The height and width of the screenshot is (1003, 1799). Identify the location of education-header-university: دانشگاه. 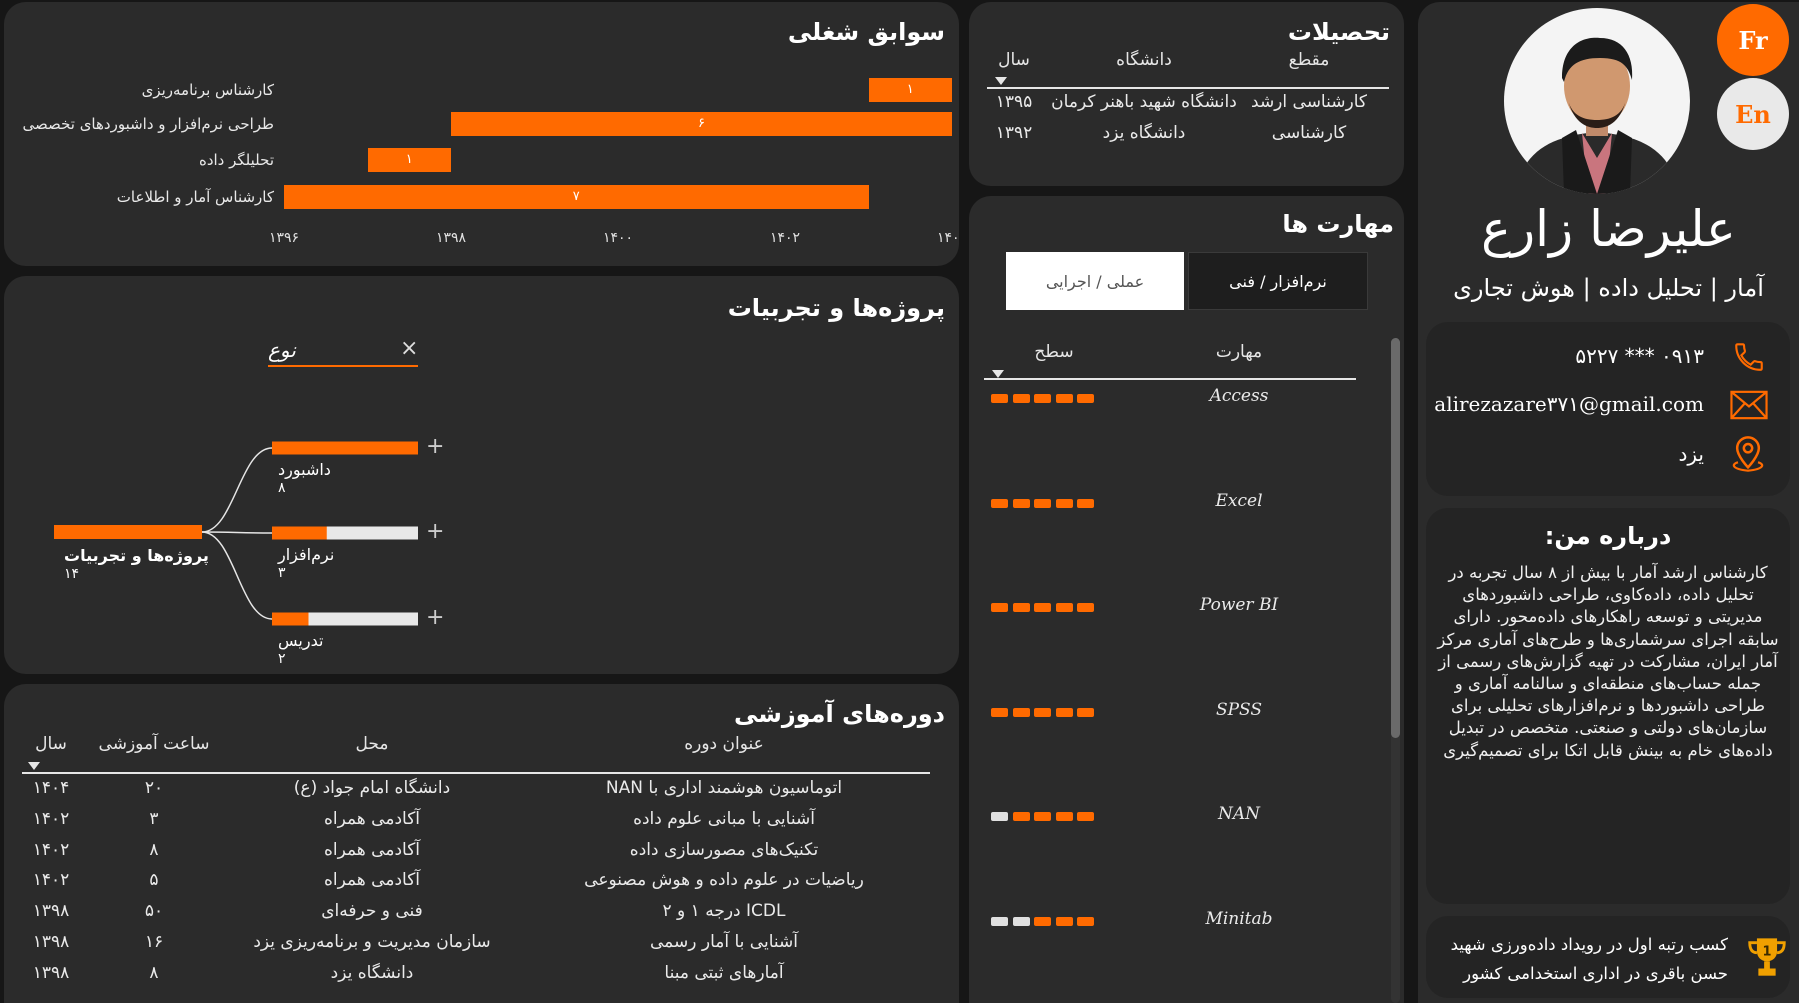
(1144, 60).